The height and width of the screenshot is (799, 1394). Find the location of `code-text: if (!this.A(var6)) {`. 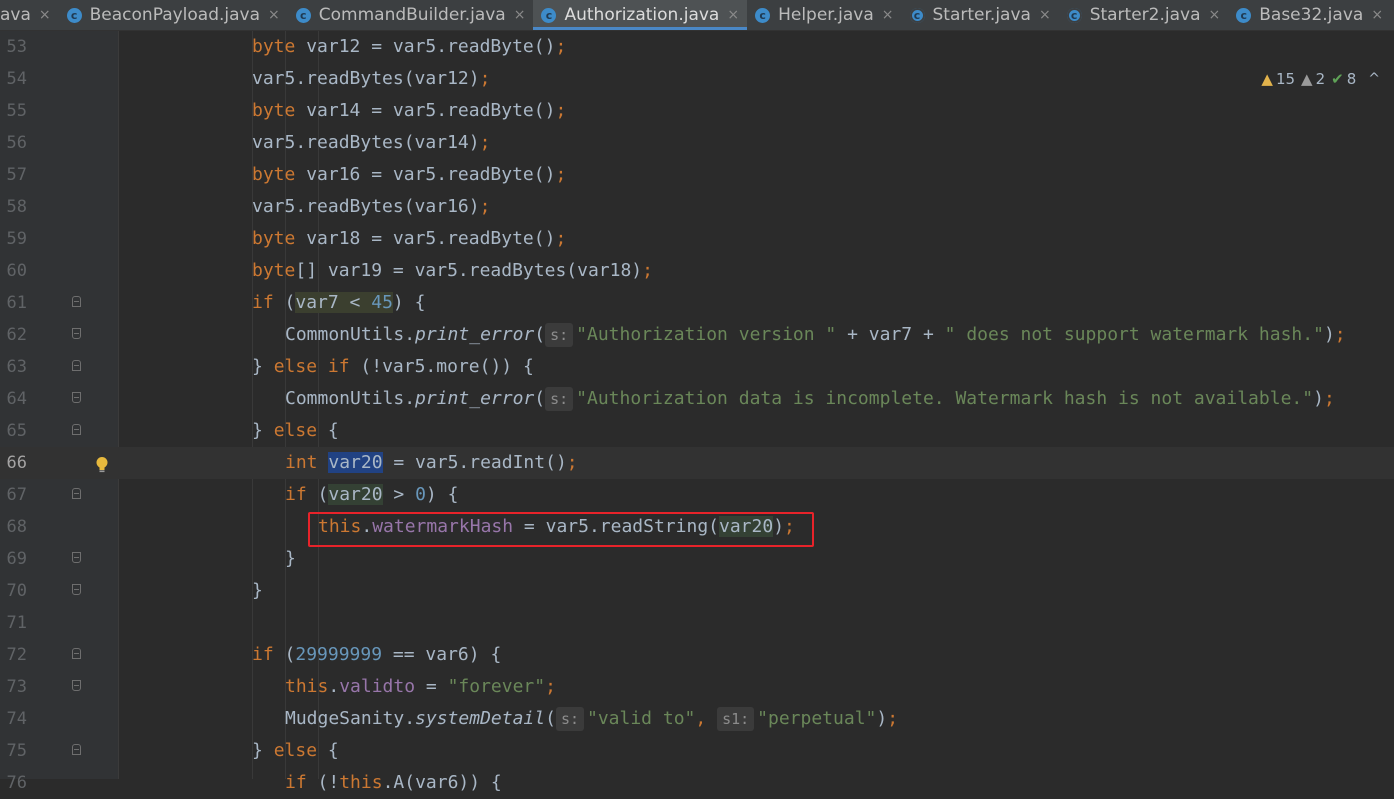

code-text: if (!this.A(var6)) { is located at coordinates (393, 783).